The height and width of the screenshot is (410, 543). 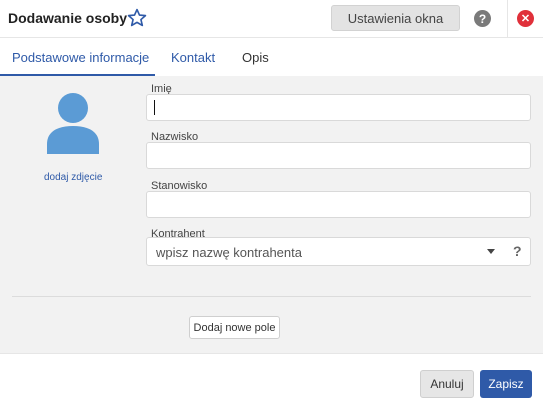 I want to click on contractor-select: wpisz nazwę kontrahenta ?, so click(x=338, y=251).